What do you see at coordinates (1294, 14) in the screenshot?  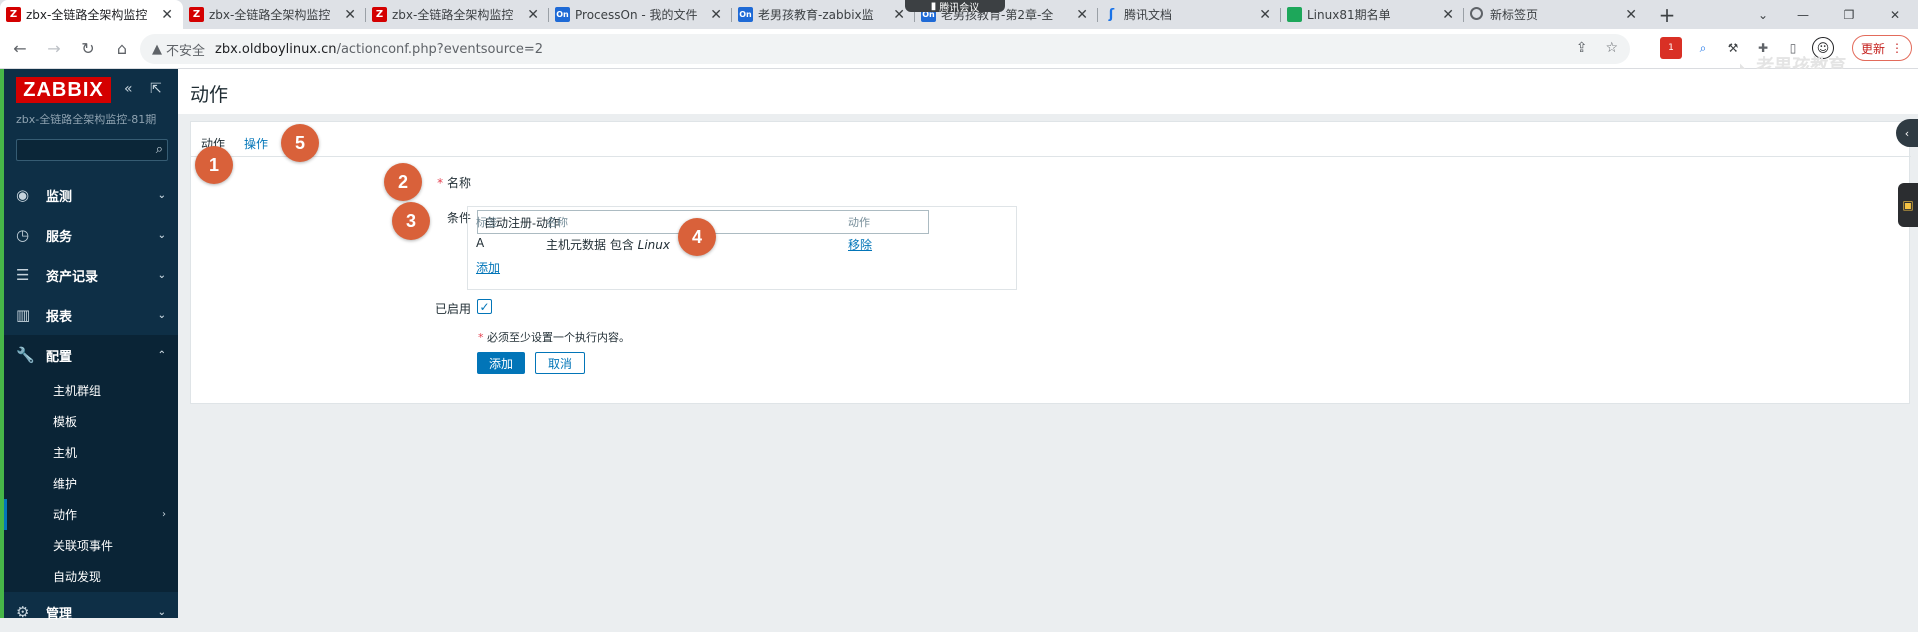 I see `sheet-favicon` at bounding box center [1294, 14].